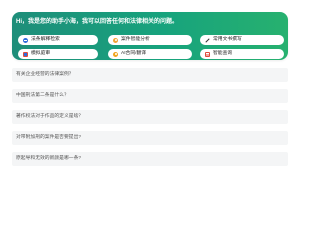 The width and height of the screenshot is (320, 247). What do you see at coordinates (134, 53) in the screenshot?
I see `quick-action-label: AI合同/翻译` at bounding box center [134, 53].